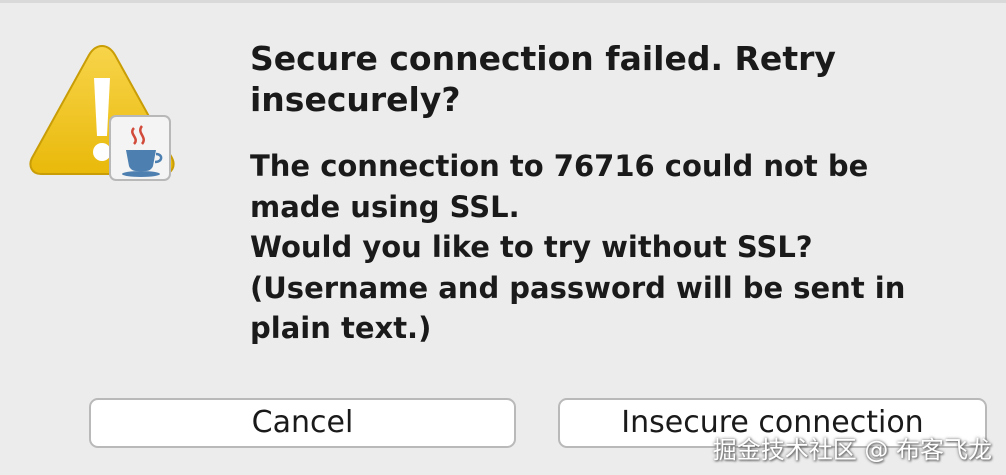  I want to click on dialog-top-border, so click(503, 1).